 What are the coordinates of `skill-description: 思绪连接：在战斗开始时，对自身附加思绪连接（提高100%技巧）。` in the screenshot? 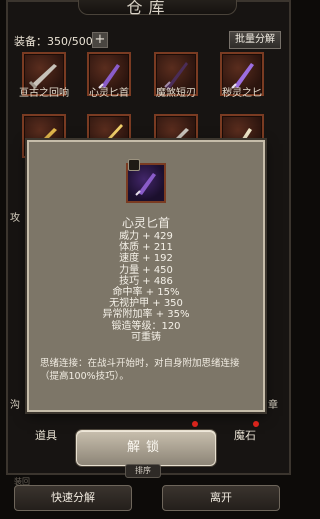 It's located at (140, 370).